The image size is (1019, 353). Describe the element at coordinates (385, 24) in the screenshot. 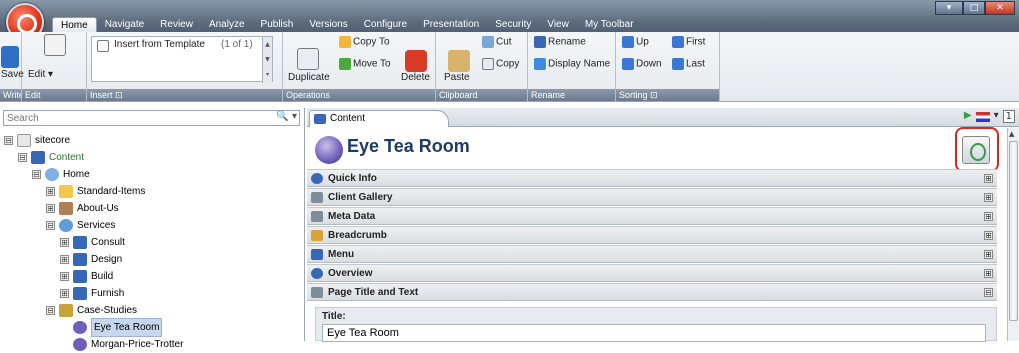

I see `tab-configure: Configure` at that location.